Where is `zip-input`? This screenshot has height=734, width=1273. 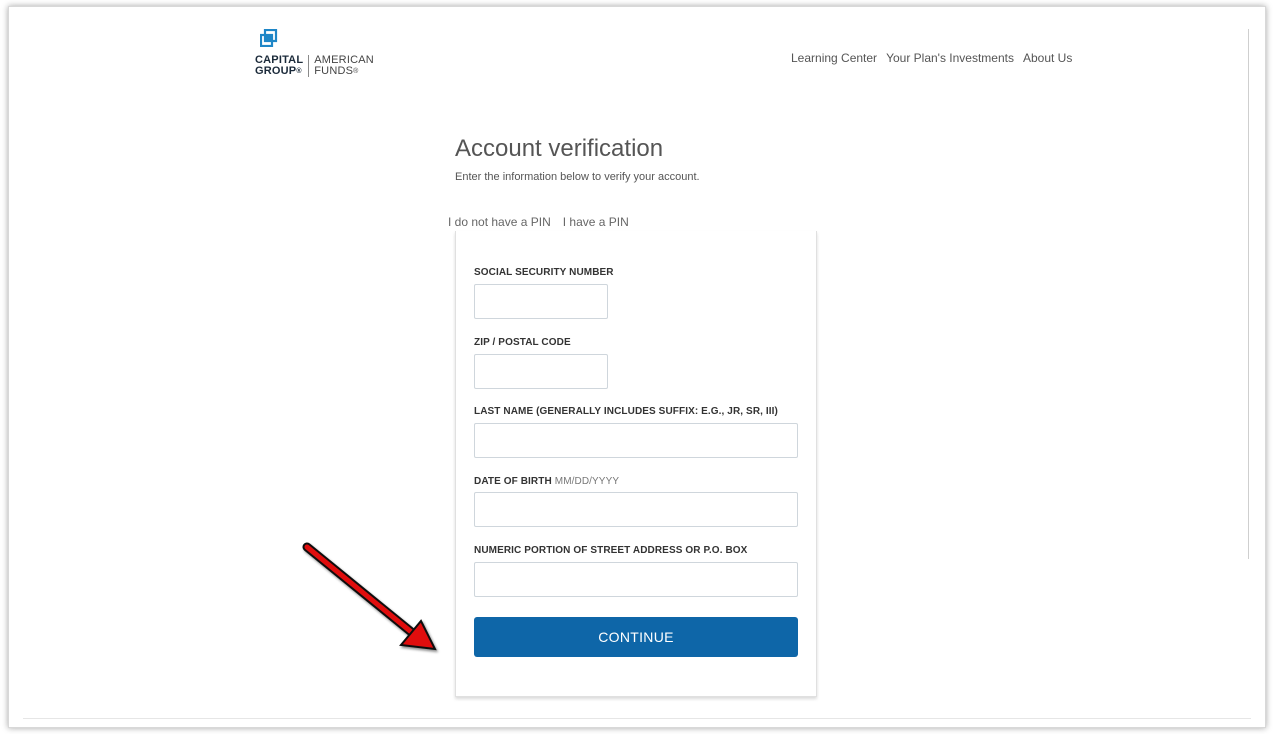 zip-input is located at coordinates (541, 371).